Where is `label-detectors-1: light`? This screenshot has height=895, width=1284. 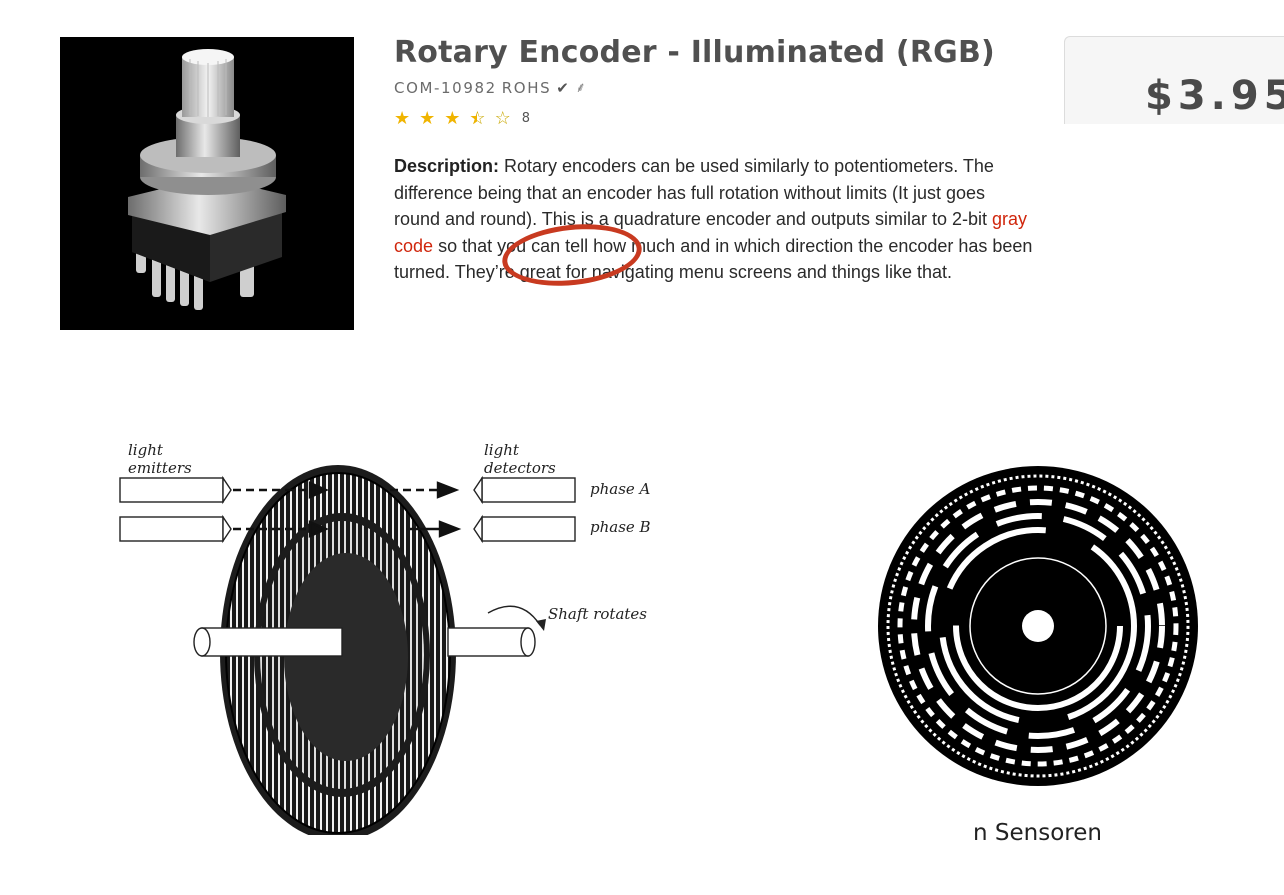 label-detectors-1: light is located at coordinates (502, 450).